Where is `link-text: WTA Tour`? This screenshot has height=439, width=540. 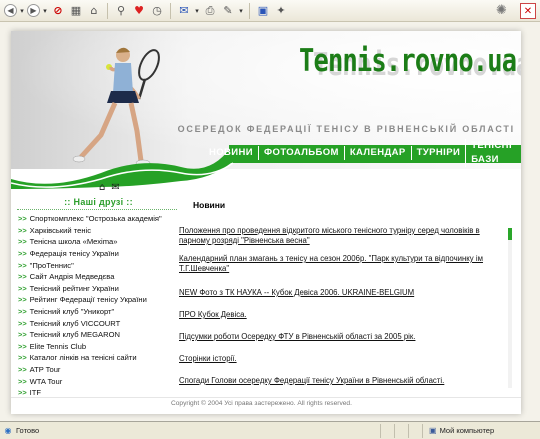
link-text: WTA Tour is located at coordinates (46, 381).